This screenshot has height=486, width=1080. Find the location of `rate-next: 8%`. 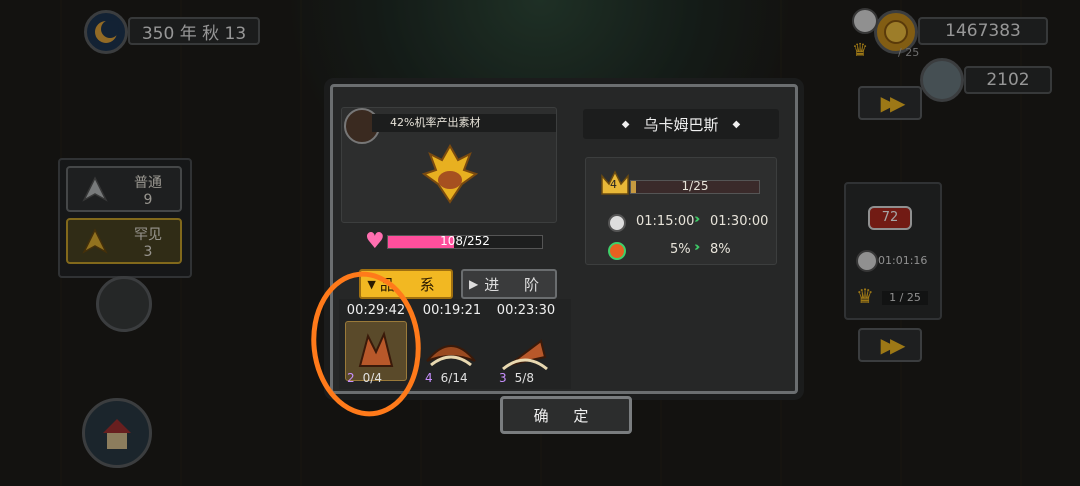

rate-next: 8% is located at coordinates (720, 249).